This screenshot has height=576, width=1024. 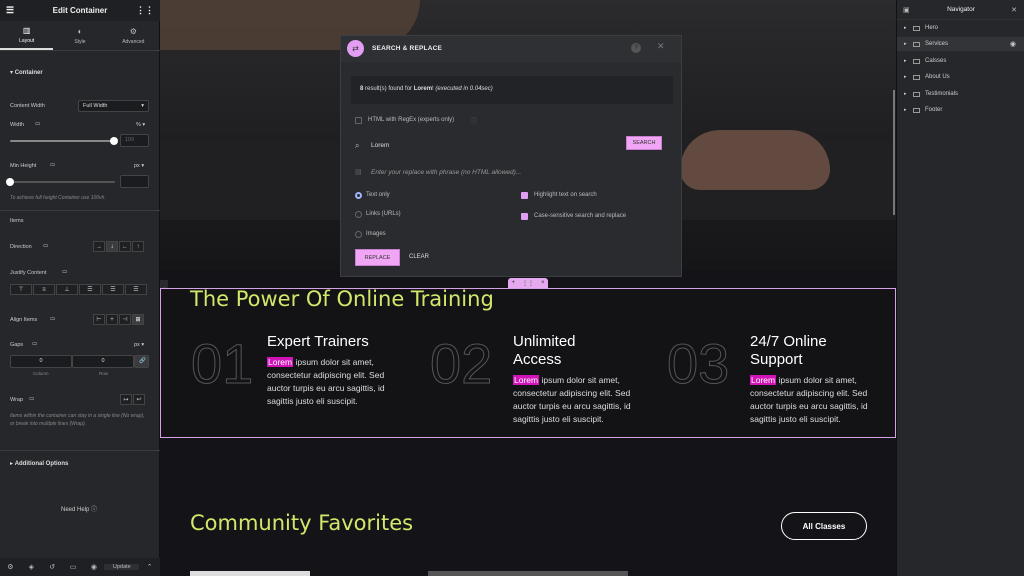 I want to click on container-handle: + ⋮⋮ ×, so click(x=528, y=283).